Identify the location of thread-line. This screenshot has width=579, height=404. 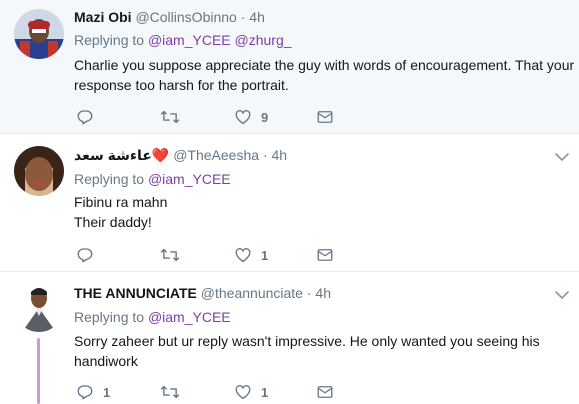
(38, 371).